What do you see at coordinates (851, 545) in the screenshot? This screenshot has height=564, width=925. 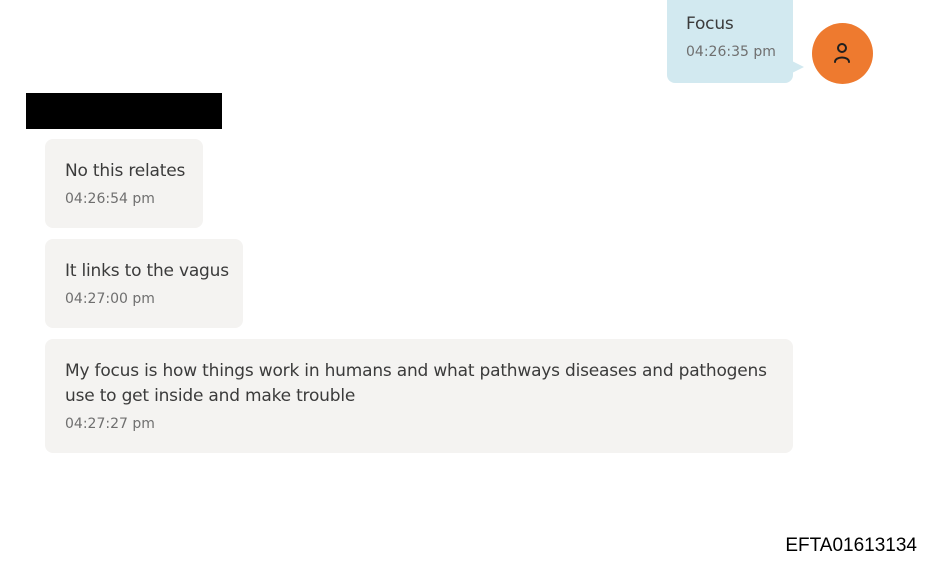 I see `document-id: EFTA01613134` at bounding box center [851, 545].